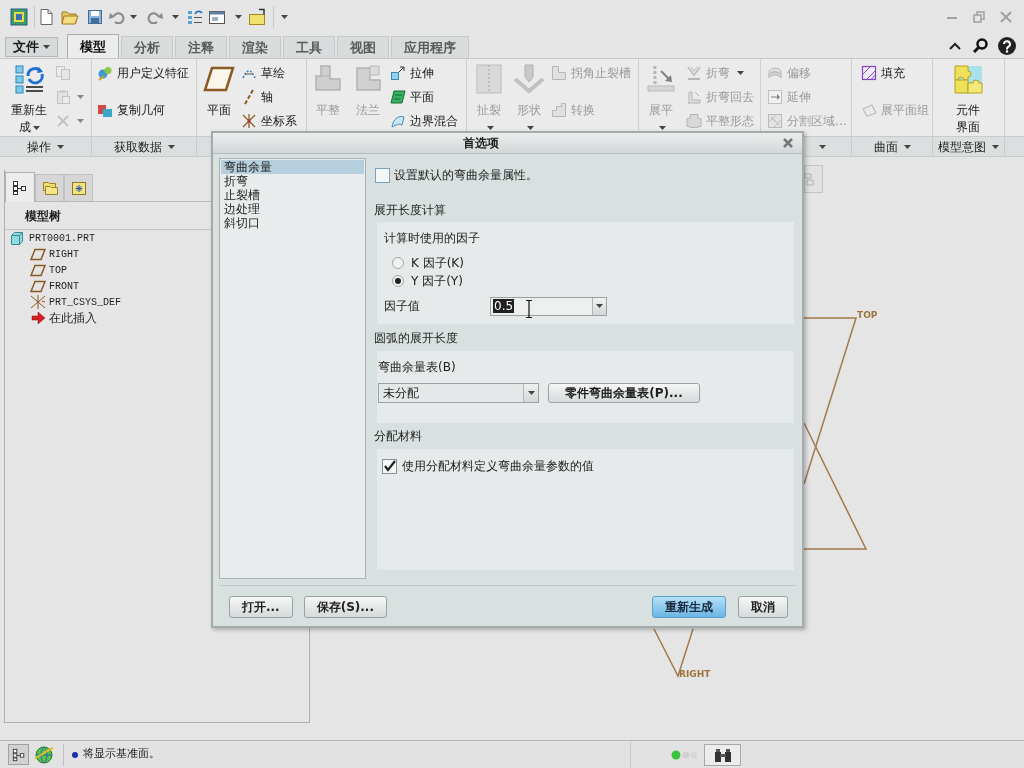  I want to click on field-label: 弯曲余量表(B), so click(417, 367).